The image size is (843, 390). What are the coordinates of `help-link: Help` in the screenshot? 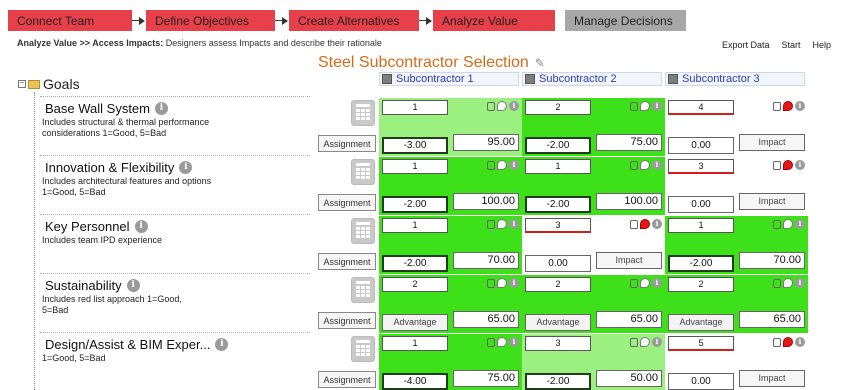 It's located at (821, 45).